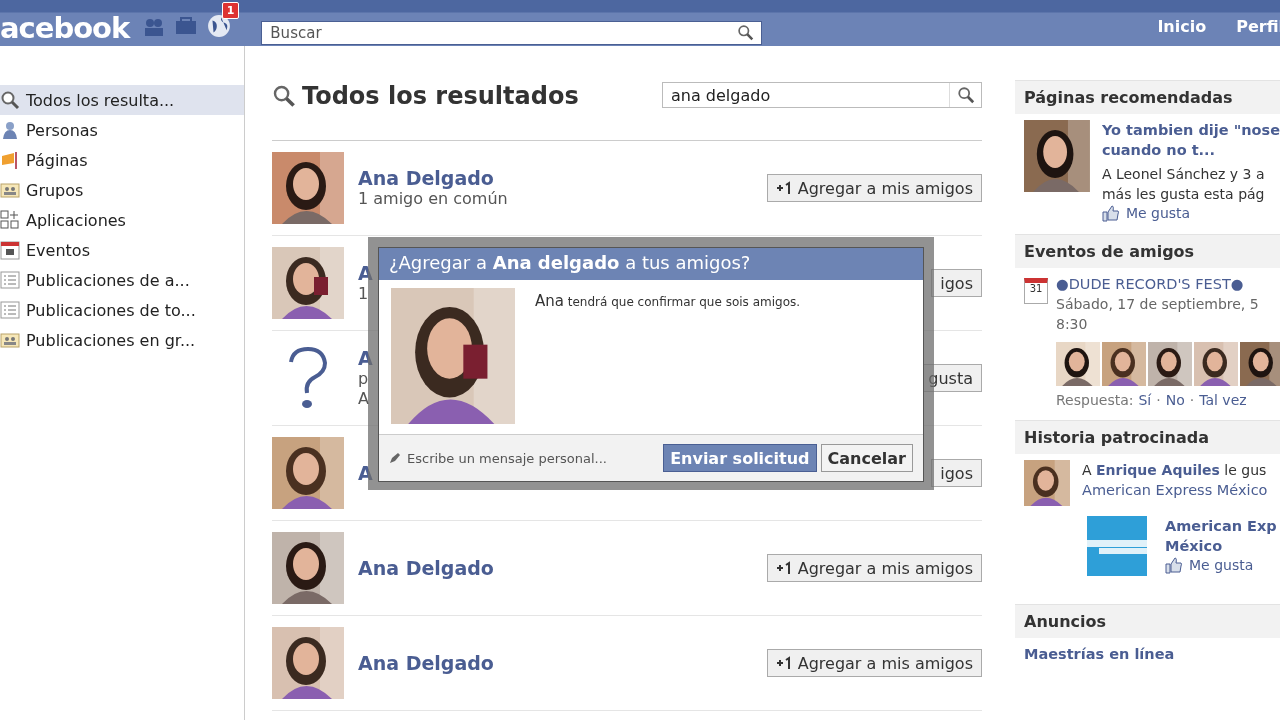 The image size is (1280, 720). What do you see at coordinates (122, 220) in the screenshot?
I see `sidebar-item: Aplicaciones` at bounding box center [122, 220].